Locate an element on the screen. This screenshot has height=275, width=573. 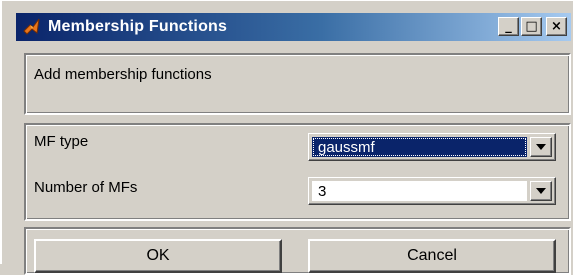
window-title: Membership Functions is located at coordinates (138, 26).